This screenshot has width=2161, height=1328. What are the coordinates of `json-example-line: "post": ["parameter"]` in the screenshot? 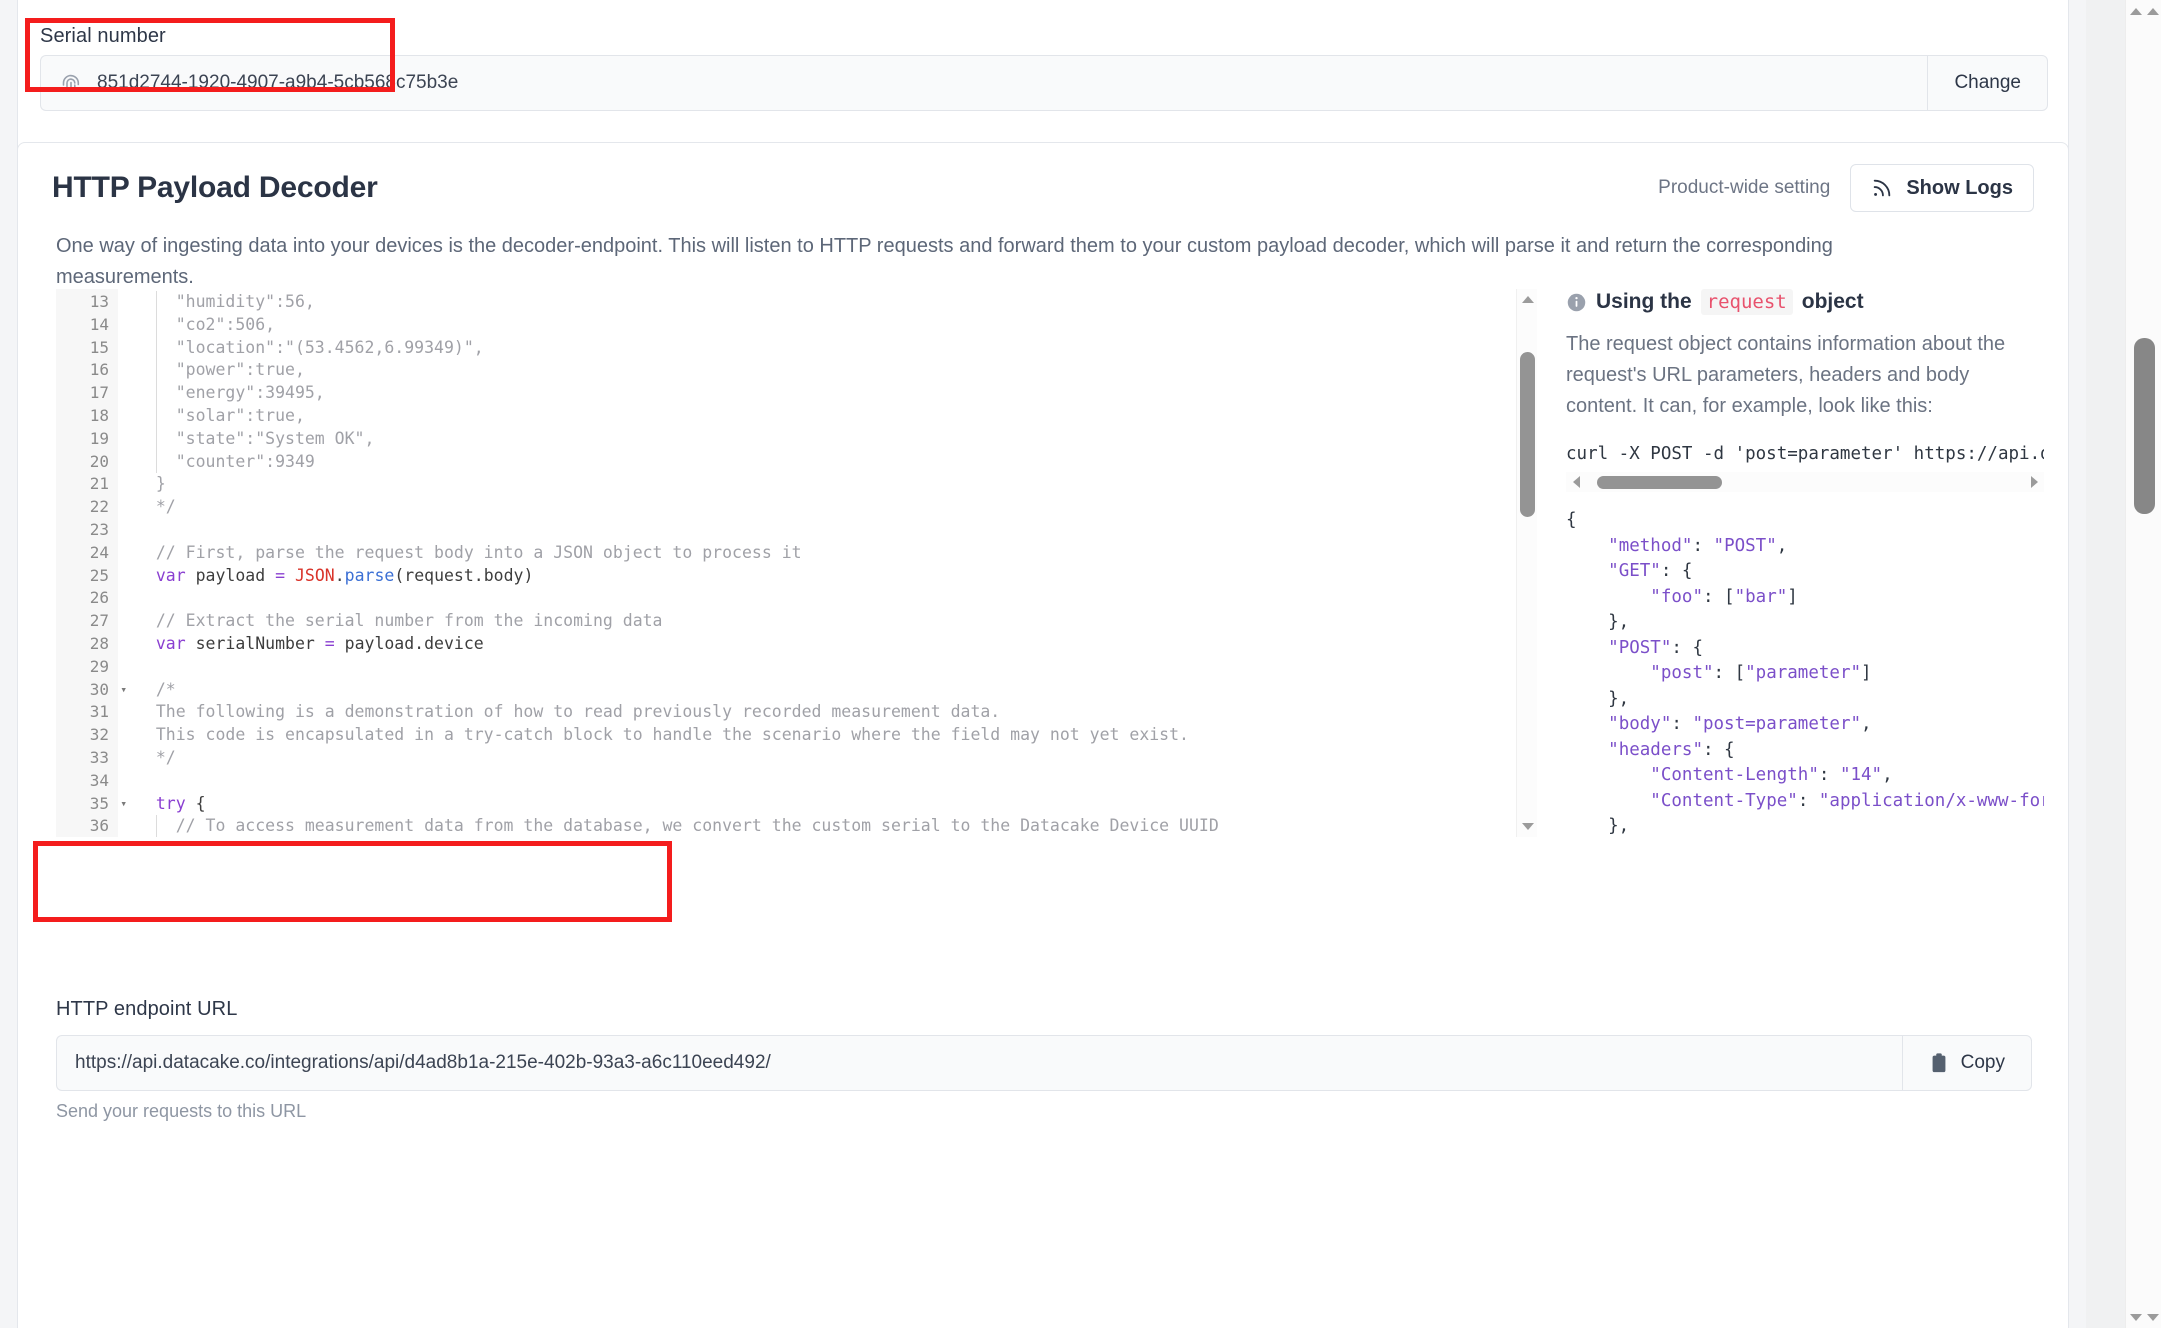 It's located at (1805, 674).